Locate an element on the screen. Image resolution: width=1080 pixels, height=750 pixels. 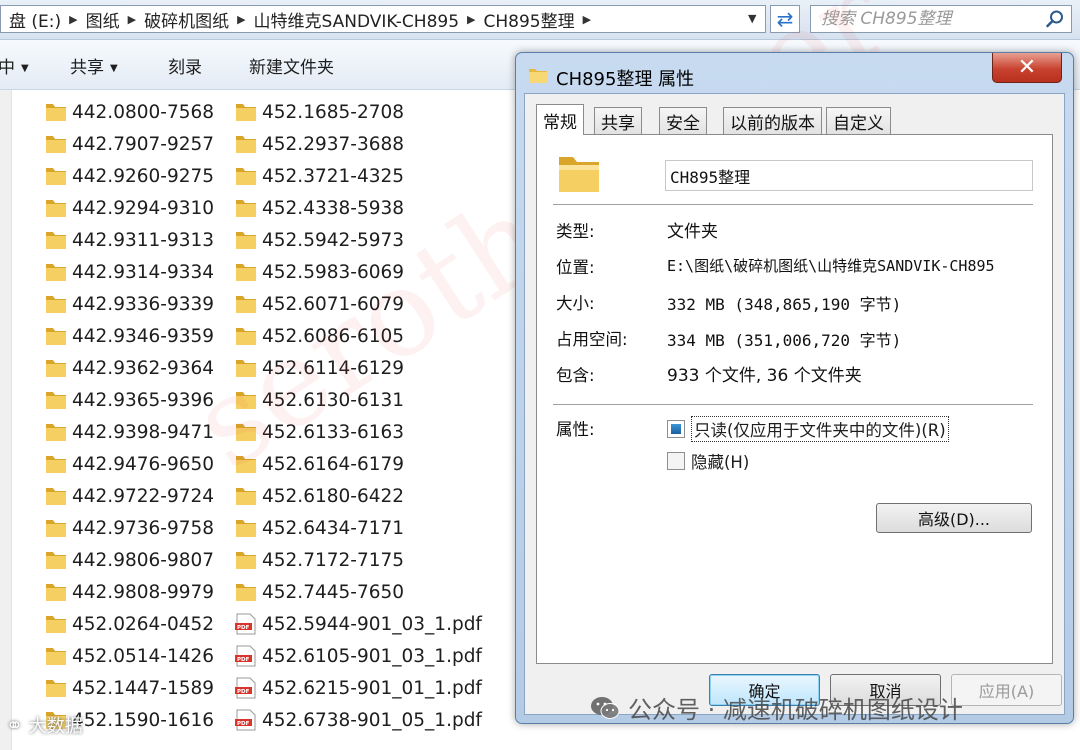
folder-item: 442.9806-9807 is located at coordinates (129, 560).